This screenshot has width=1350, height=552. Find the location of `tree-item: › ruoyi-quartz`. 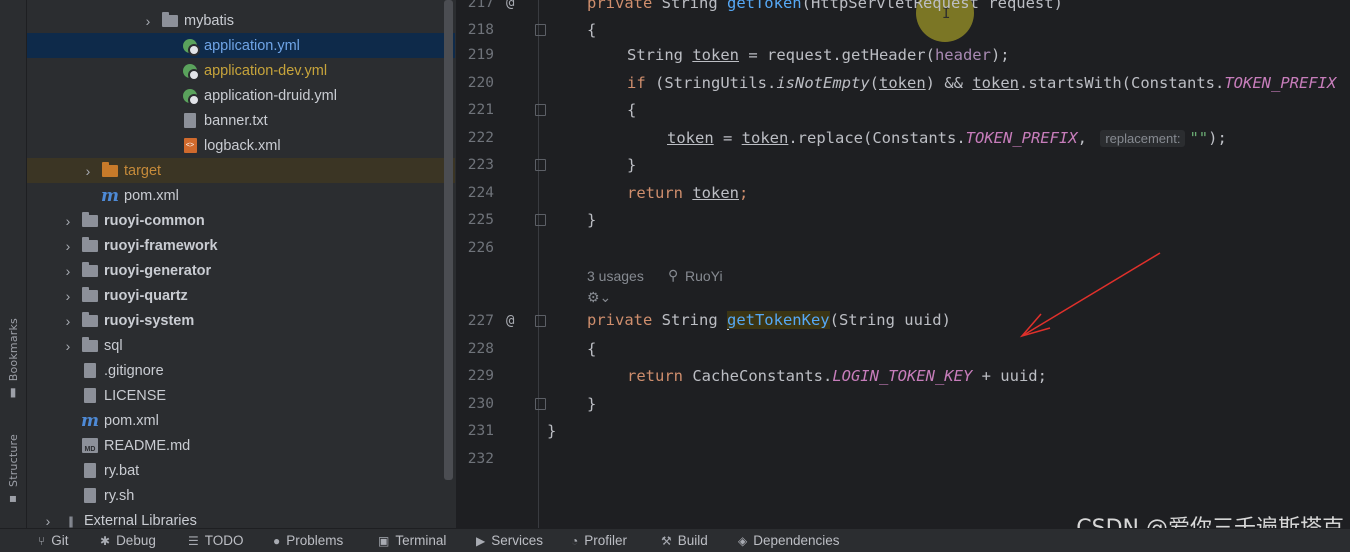

tree-item: › ruoyi-quartz is located at coordinates (241, 295).